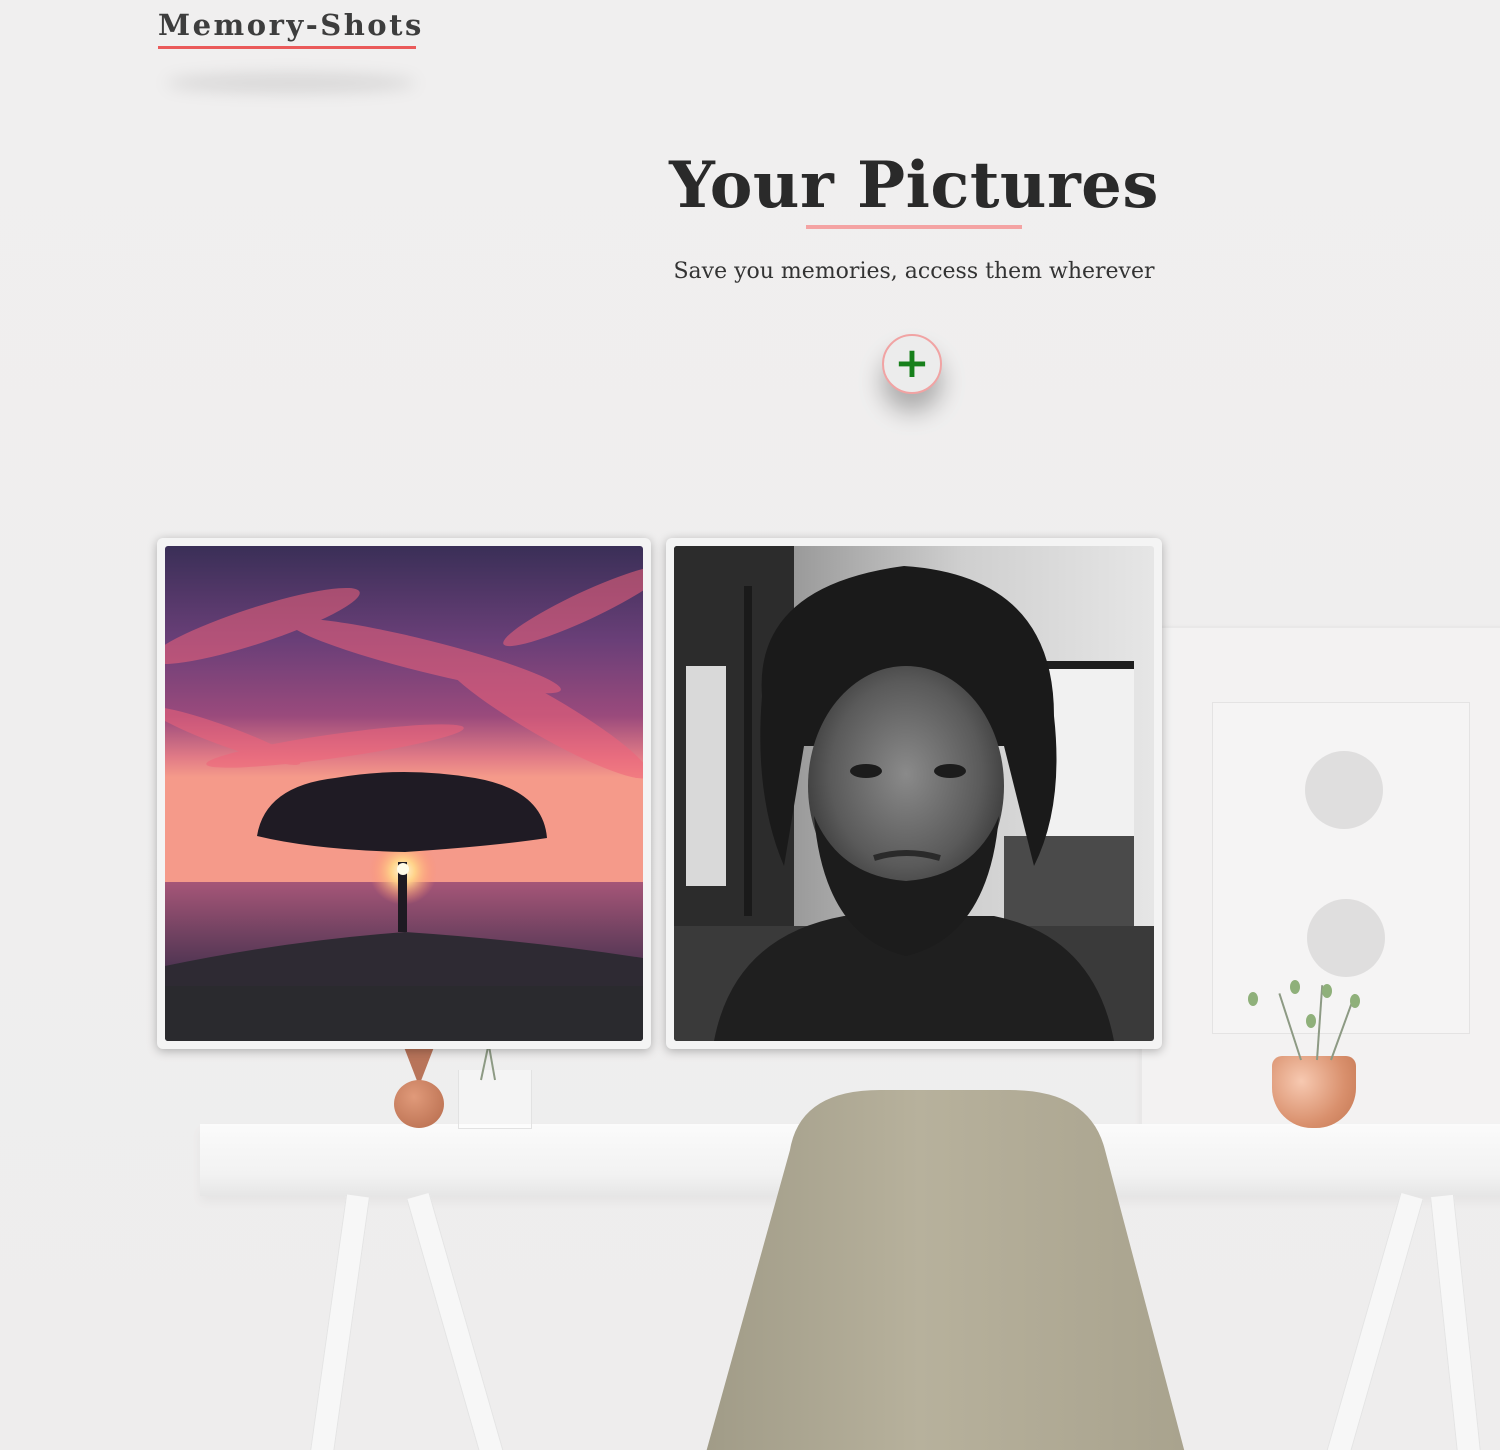 This screenshot has height=1450, width=1500. I want to click on brand-underline, so click(287, 47).